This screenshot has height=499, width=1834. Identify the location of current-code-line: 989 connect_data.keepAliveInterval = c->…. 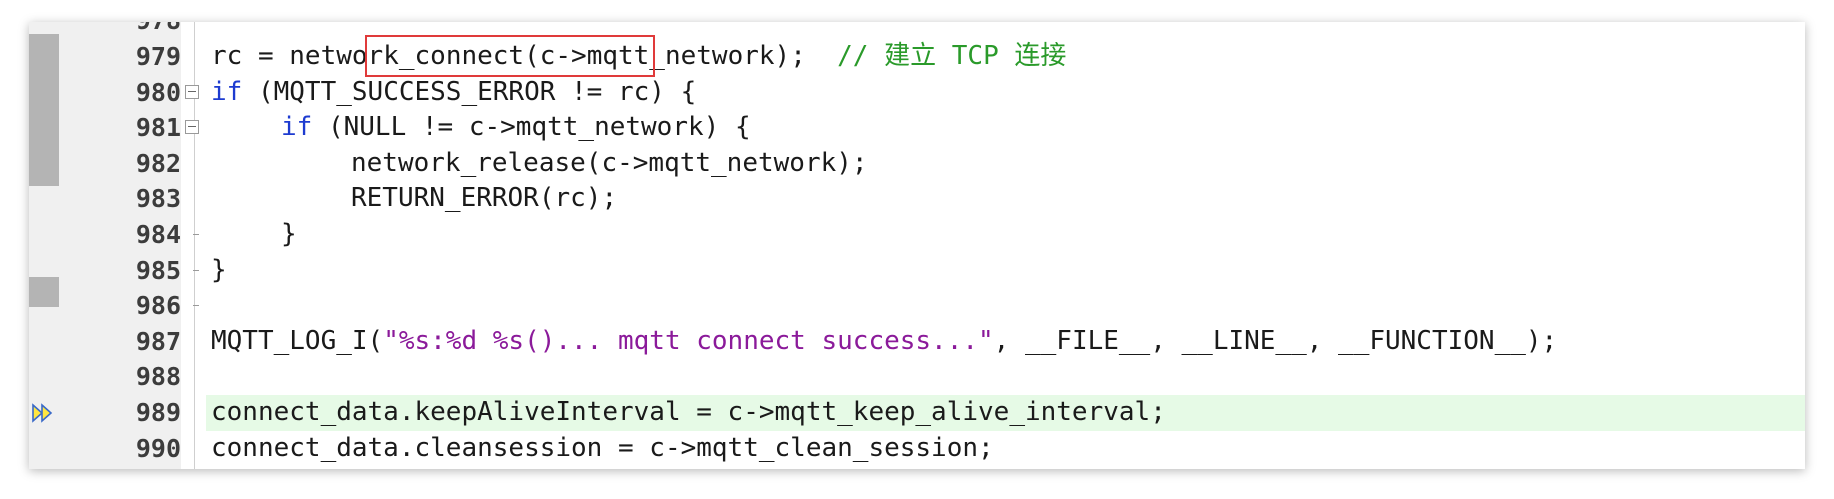
(917, 413).